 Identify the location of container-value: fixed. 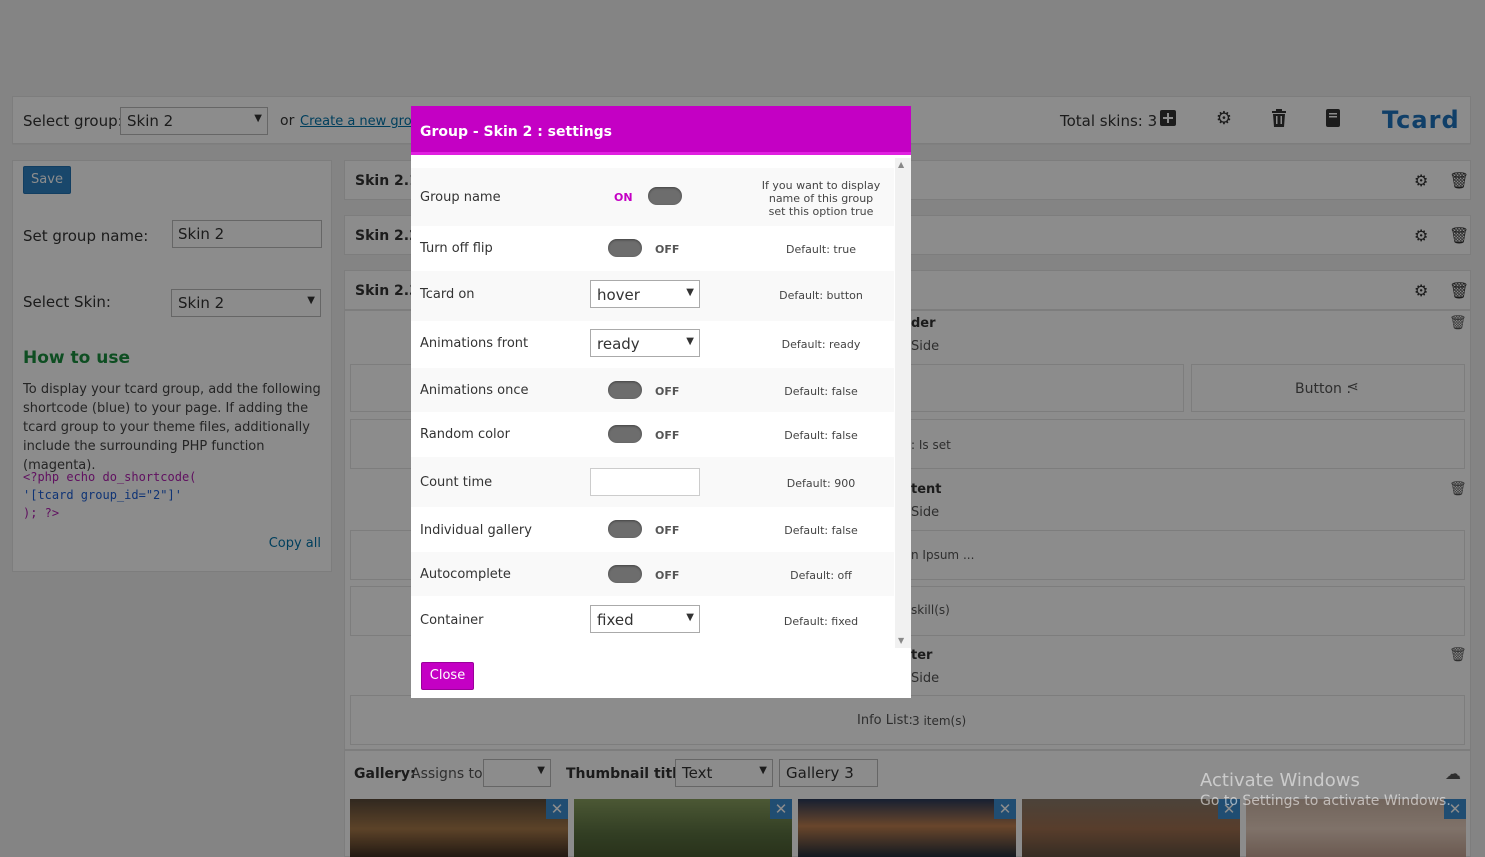
(615, 620).